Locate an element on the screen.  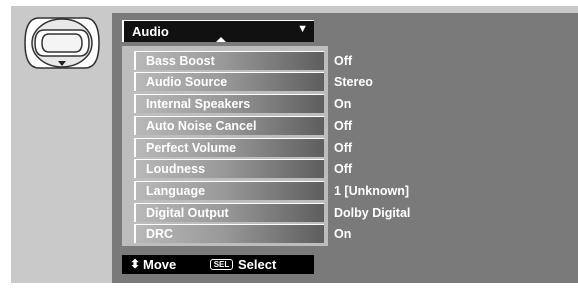
menu-item-audio-source: Audio Source is located at coordinates (229, 81).